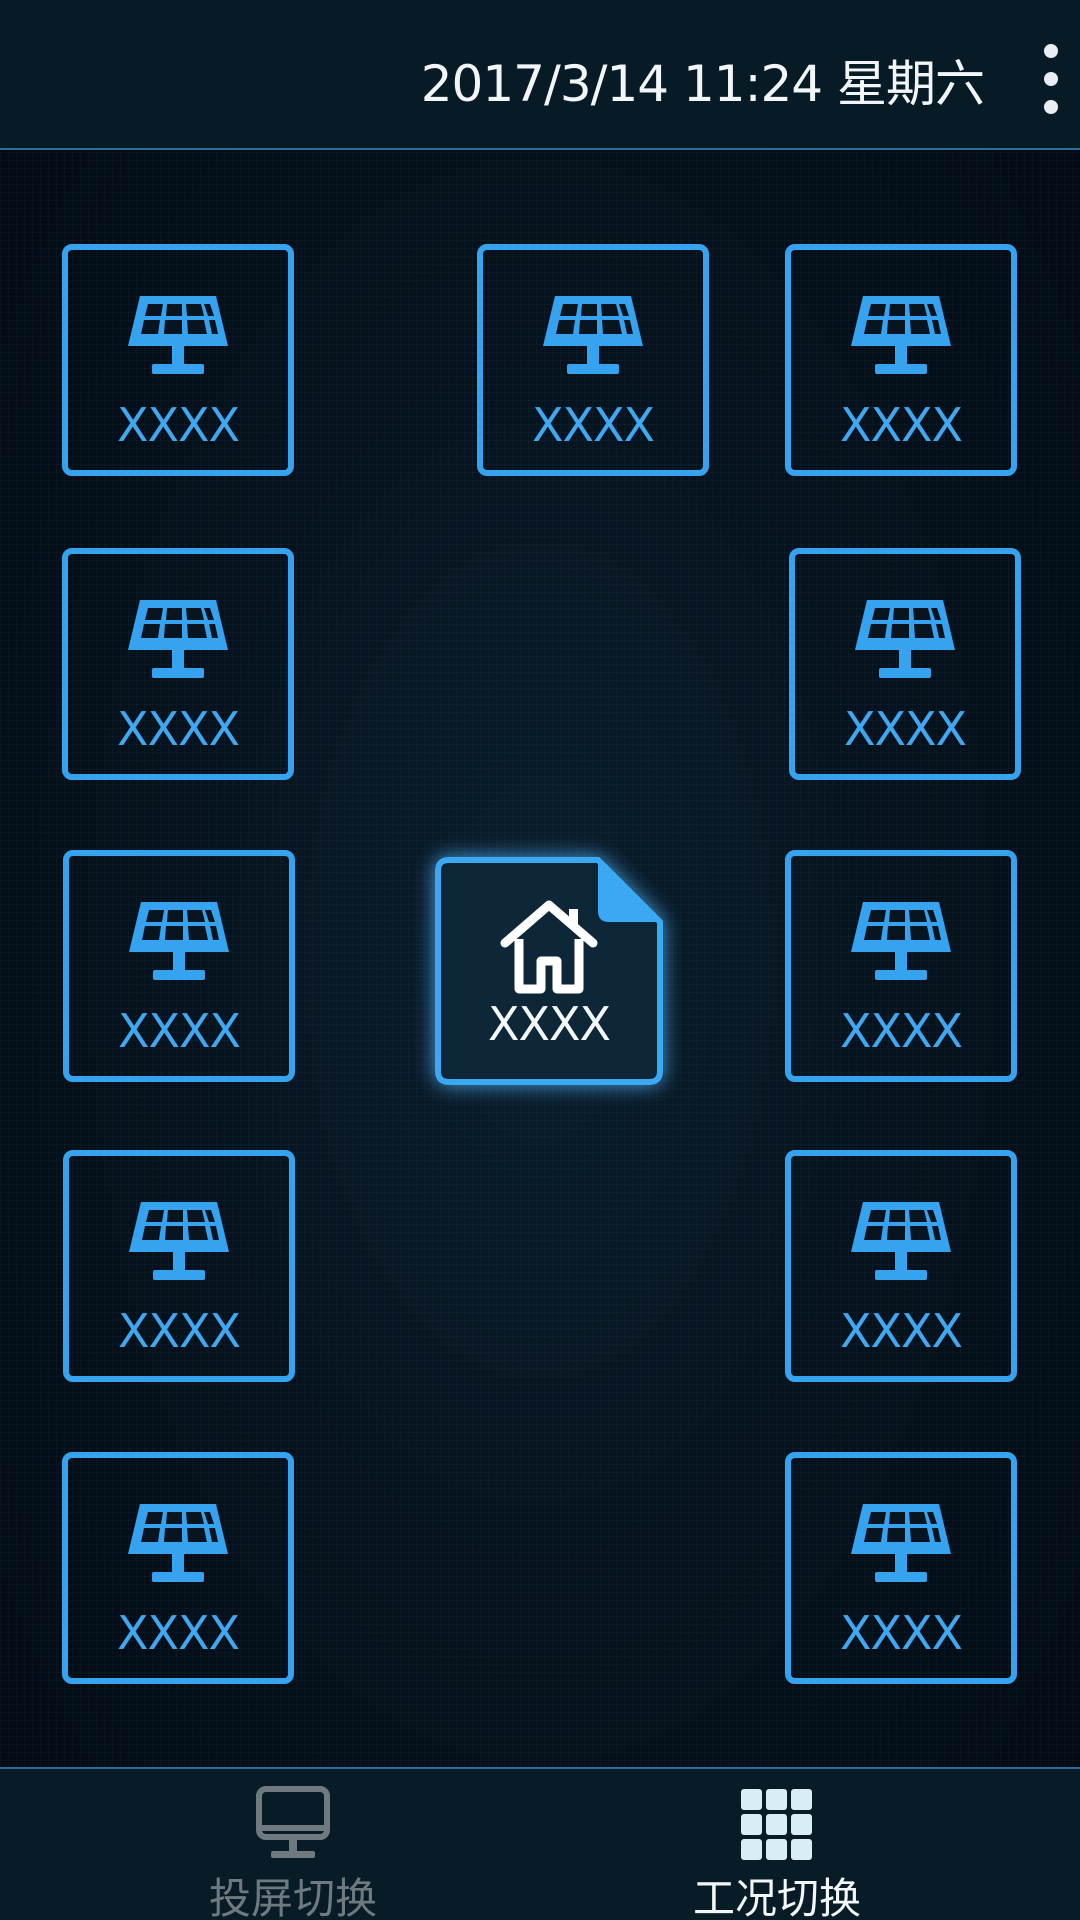  What do you see at coordinates (776, 1897) in the screenshot?
I see `nav-label: 工况切换` at bounding box center [776, 1897].